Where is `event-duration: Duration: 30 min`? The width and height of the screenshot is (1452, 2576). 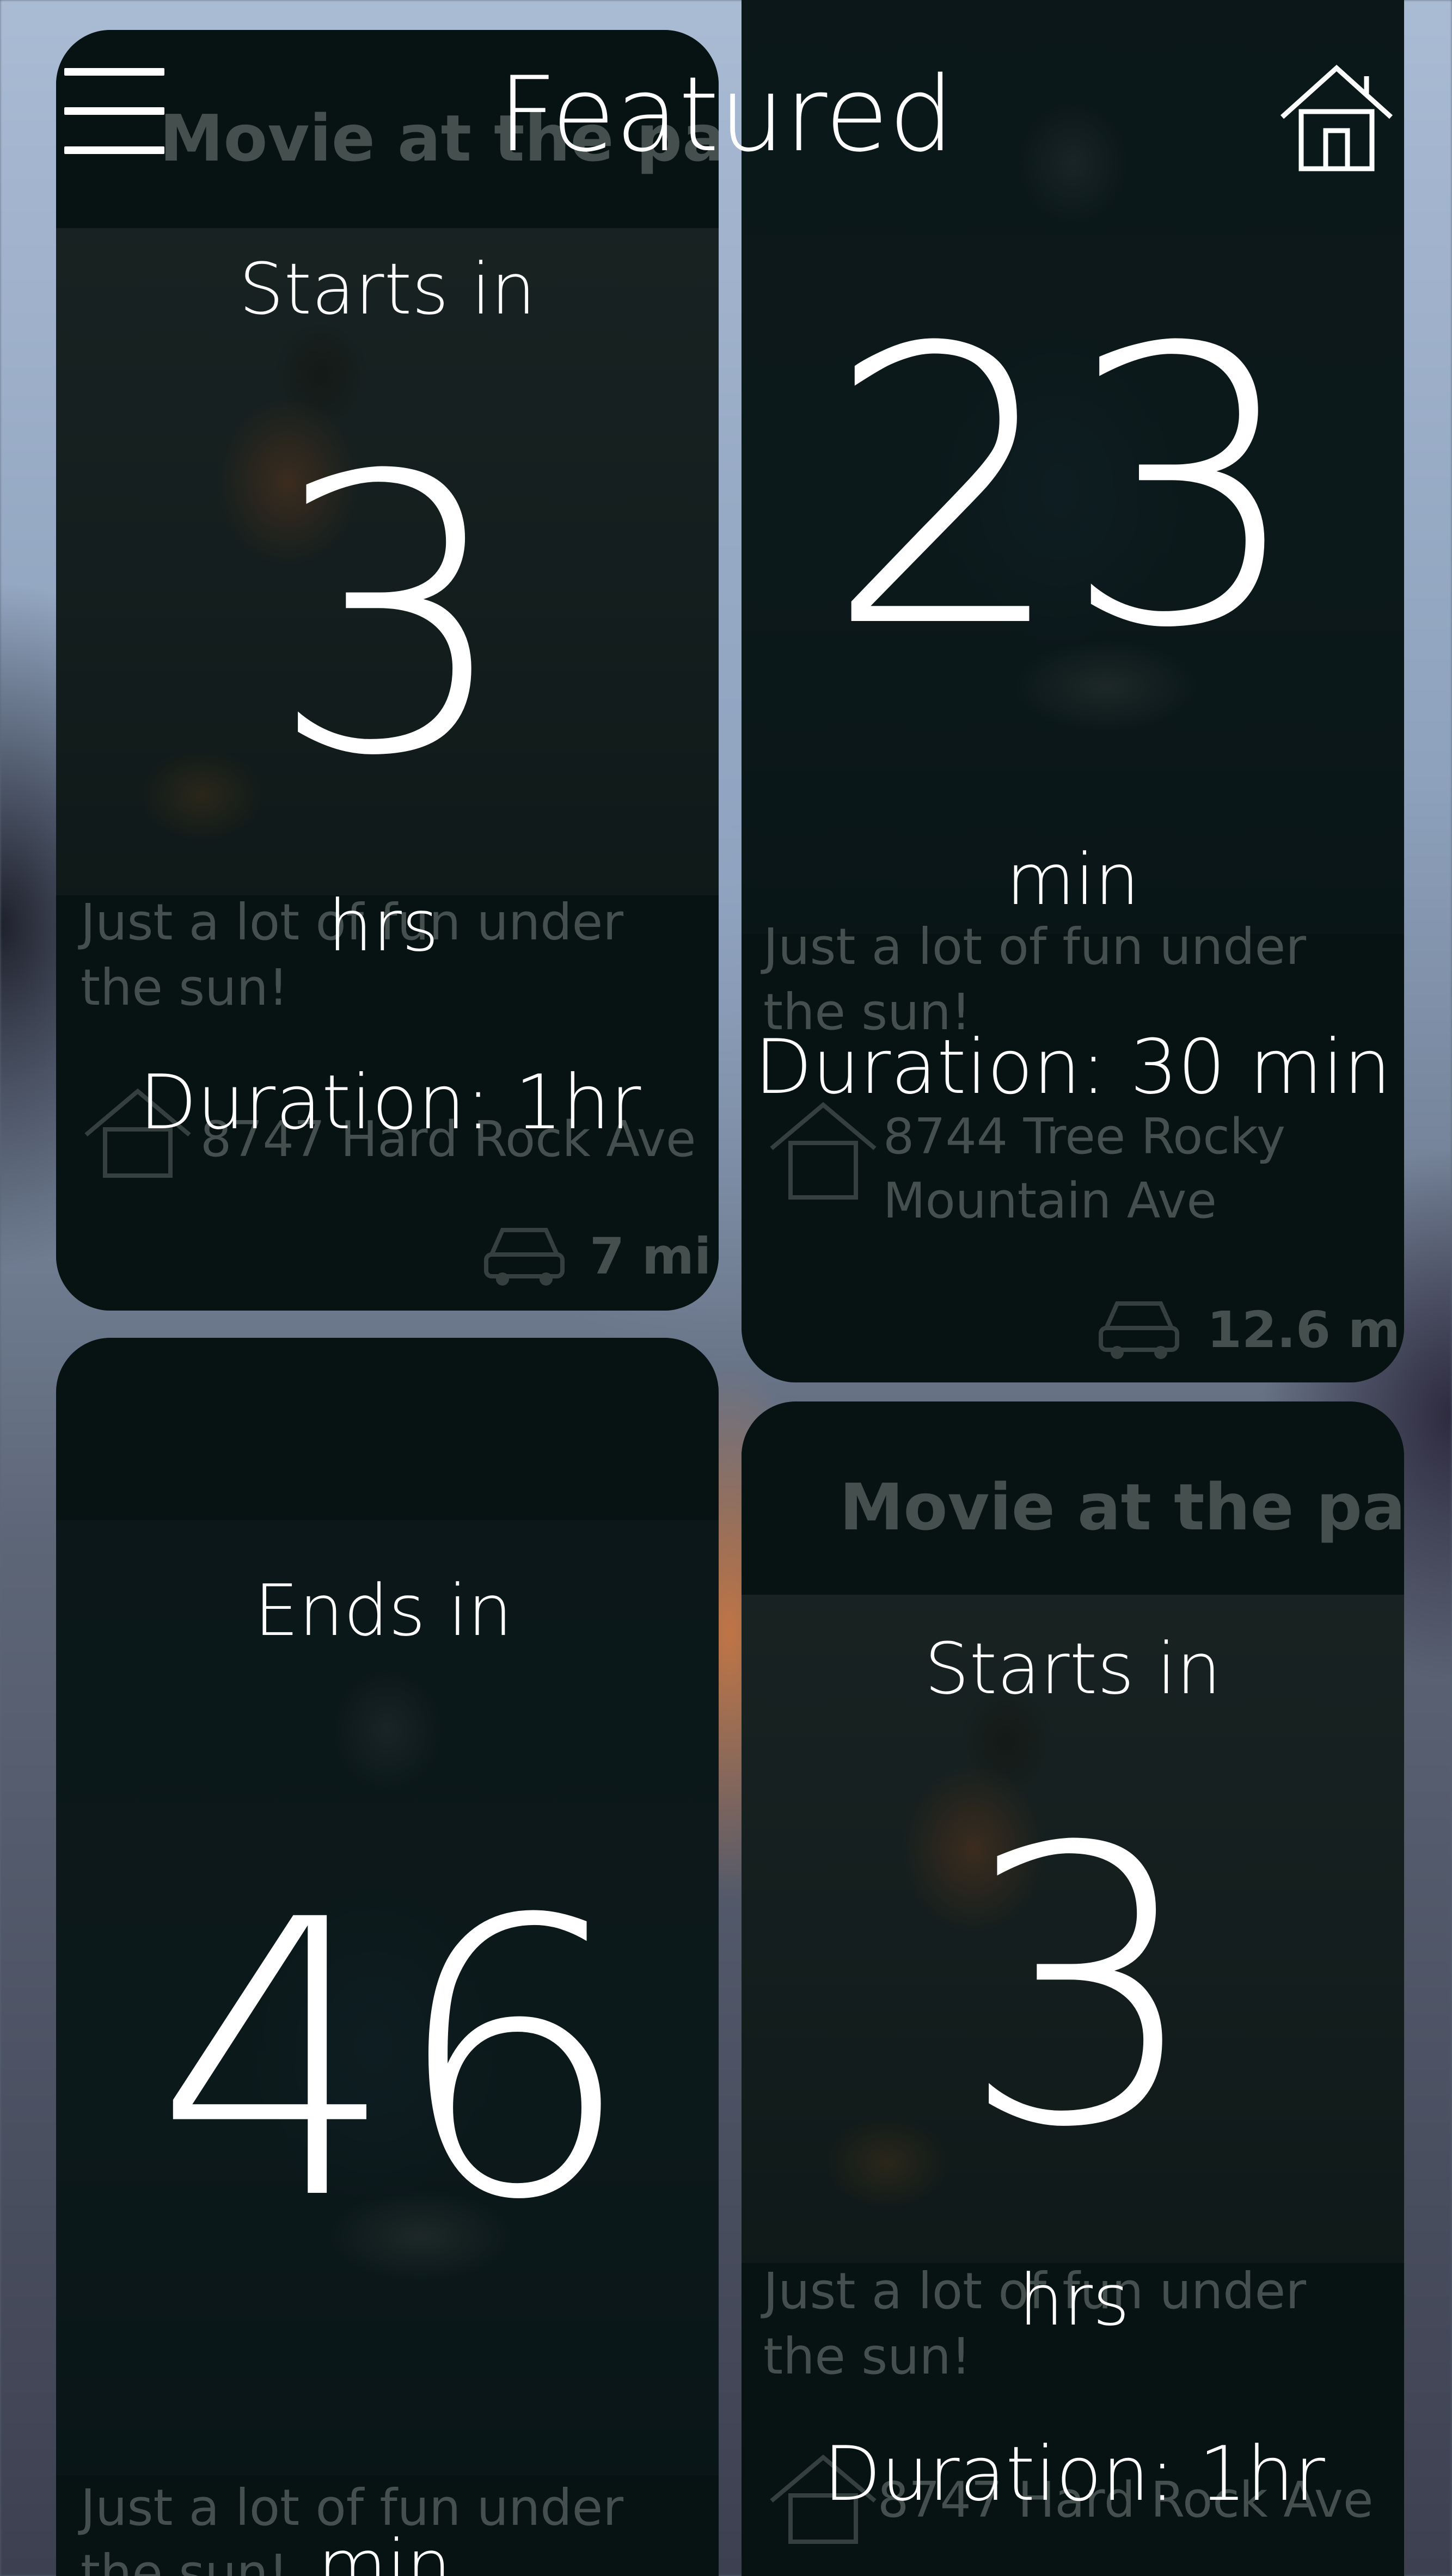 event-duration: Duration: 30 min is located at coordinates (1073, 1067).